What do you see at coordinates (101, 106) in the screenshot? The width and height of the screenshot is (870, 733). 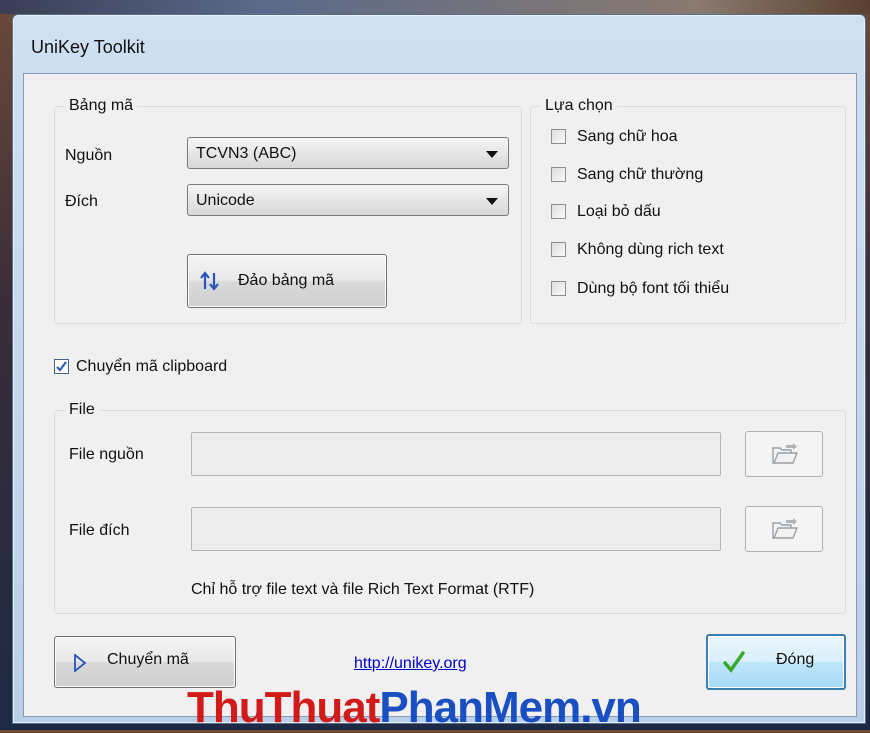 I see `encoding-group-legend: Bảng mã` at bounding box center [101, 106].